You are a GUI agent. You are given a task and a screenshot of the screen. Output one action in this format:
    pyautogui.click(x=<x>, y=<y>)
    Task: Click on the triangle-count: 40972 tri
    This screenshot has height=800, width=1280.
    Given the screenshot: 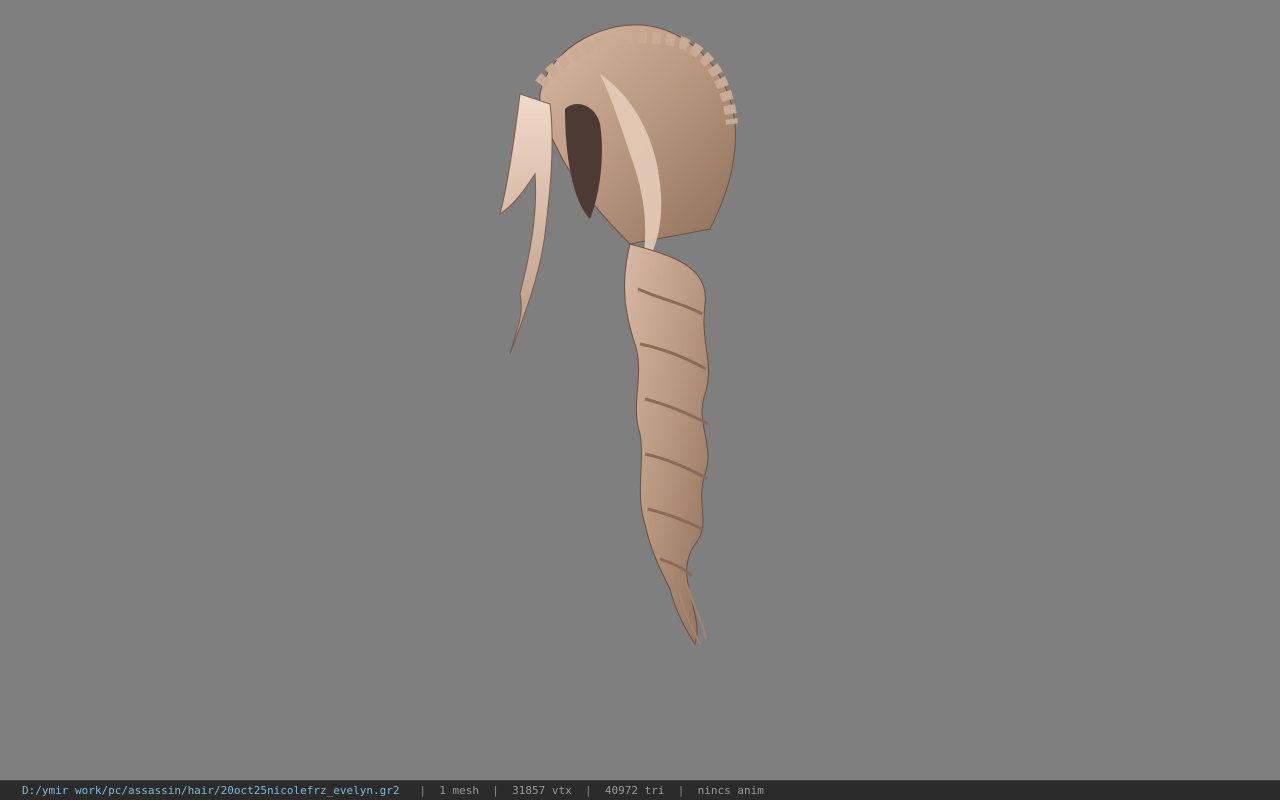 What is the action you would take?
    pyautogui.click(x=634, y=790)
    